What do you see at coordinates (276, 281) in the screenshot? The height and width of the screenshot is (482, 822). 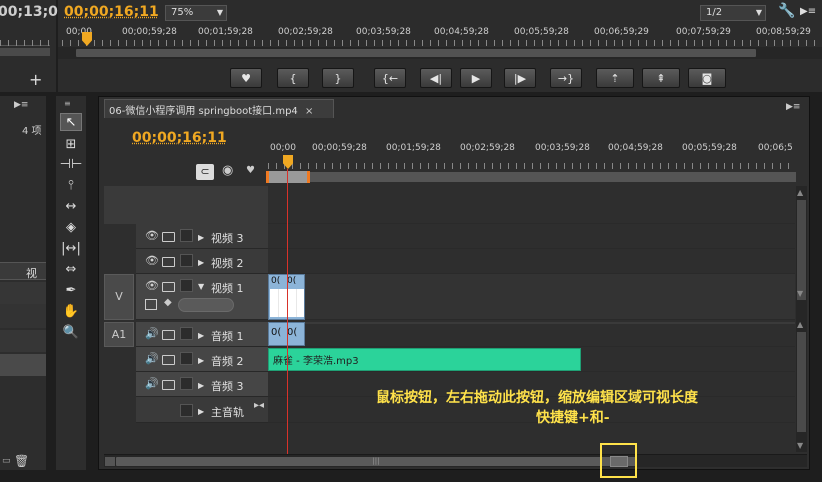 I see `clip-label: 0(` at bounding box center [276, 281].